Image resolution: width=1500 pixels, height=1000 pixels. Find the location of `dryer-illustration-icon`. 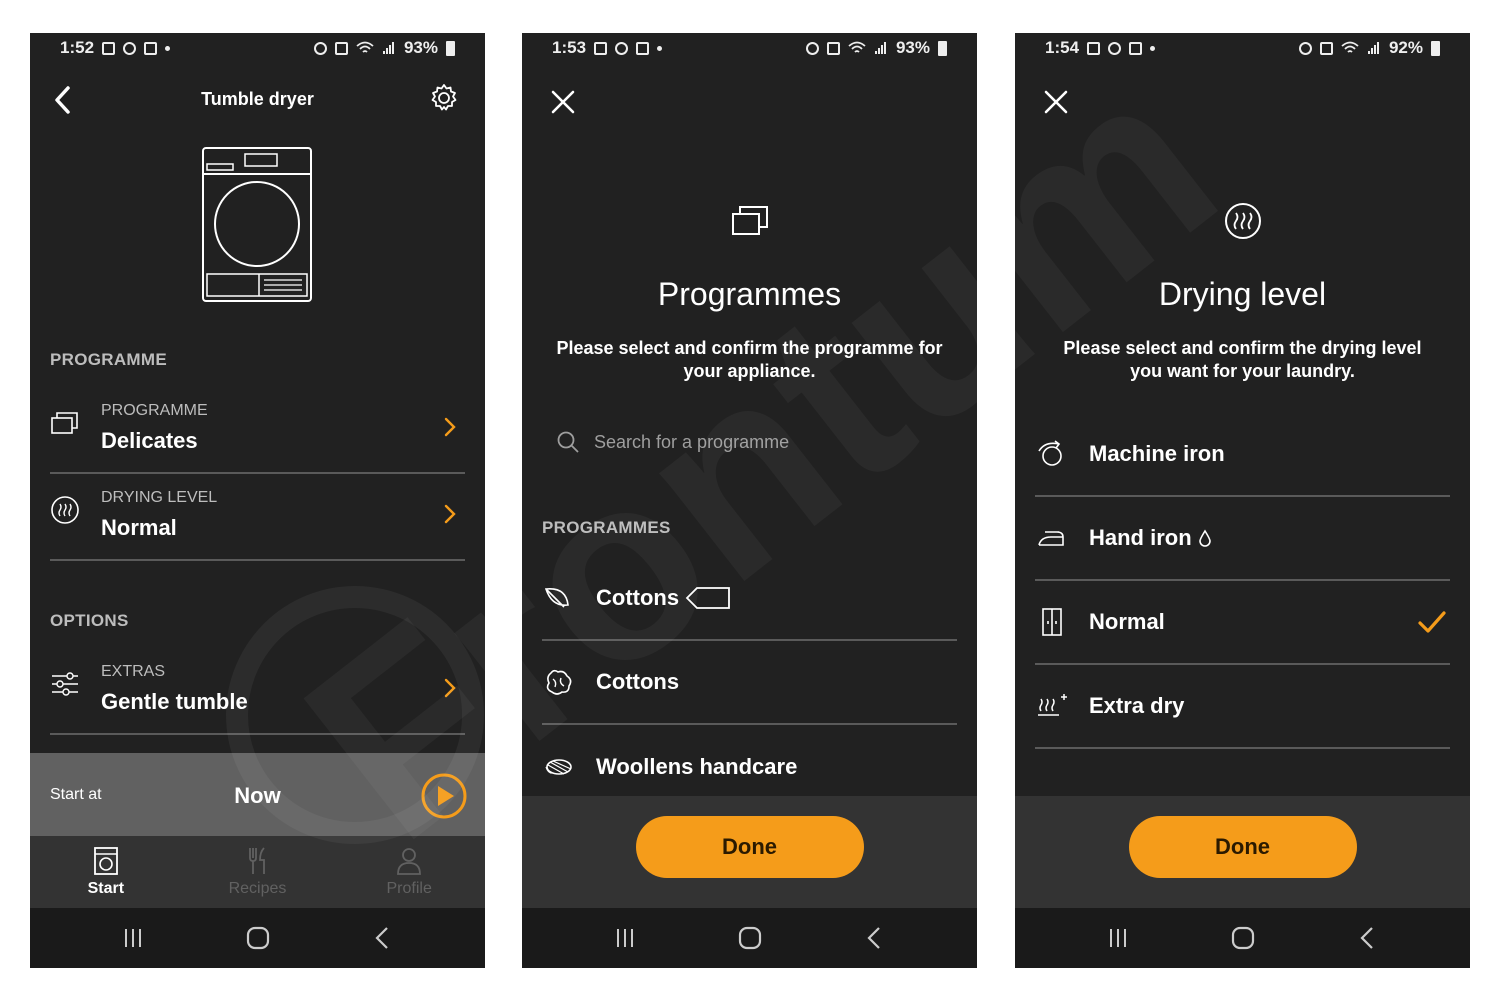

dryer-illustration-icon is located at coordinates (257, 224).